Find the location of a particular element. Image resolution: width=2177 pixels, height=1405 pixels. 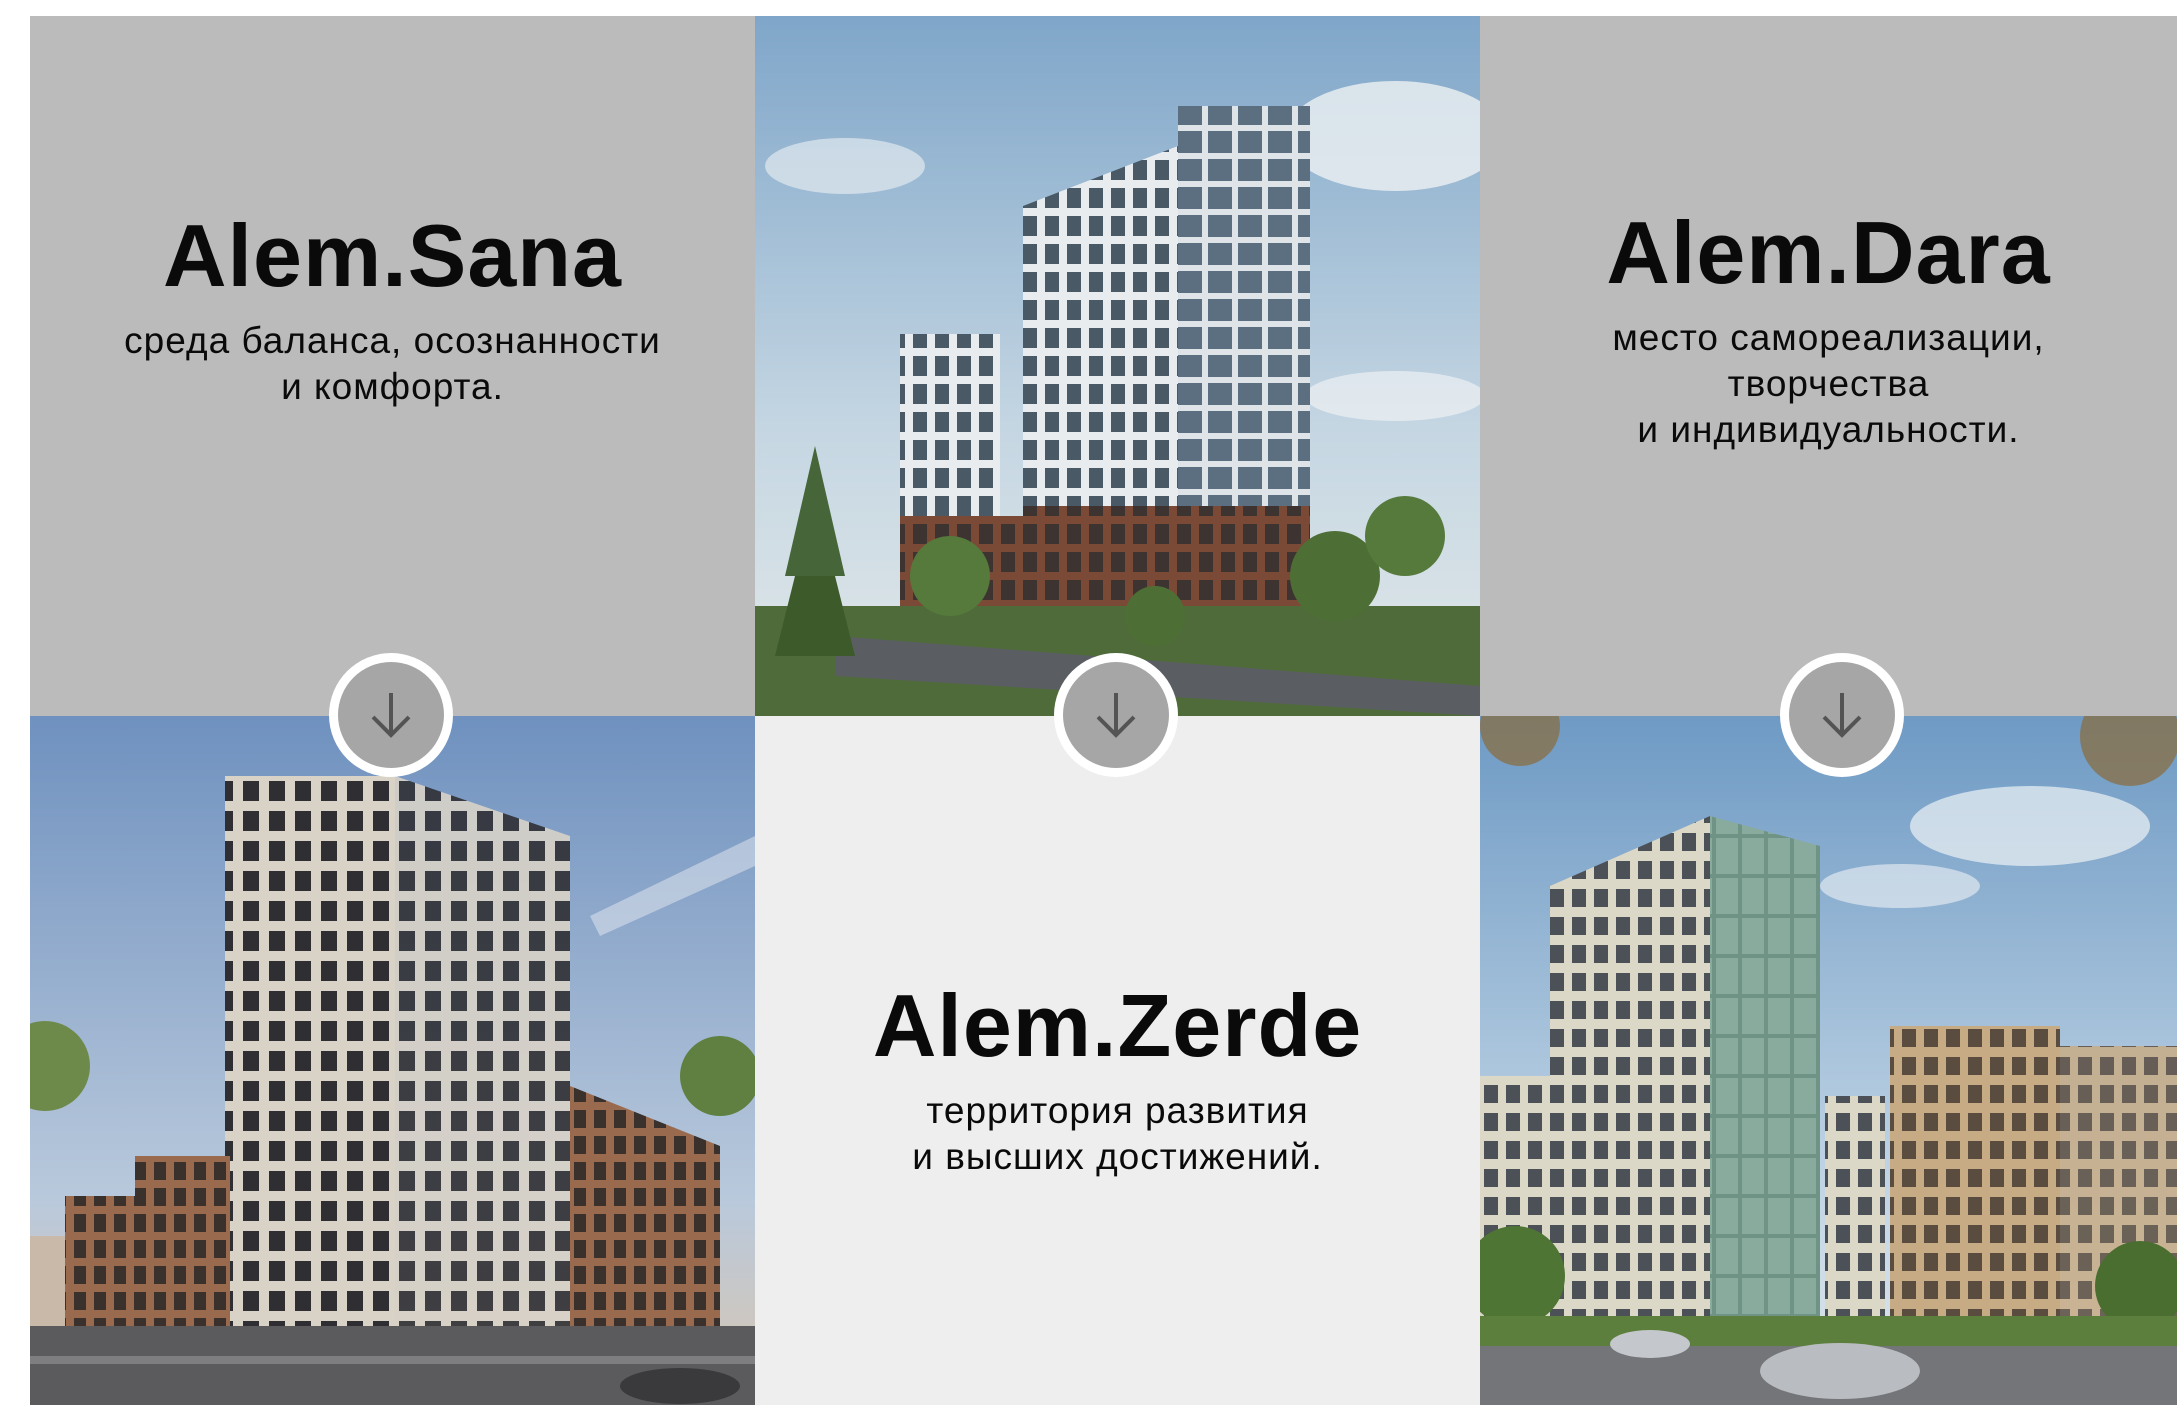

subtitle-line: и индивидуальности. is located at coordinates (1828, 429).